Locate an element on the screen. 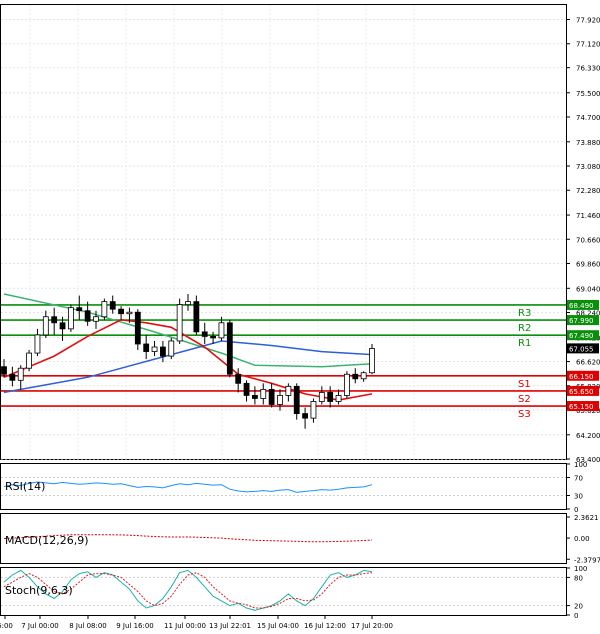  level-price-label-s3: 65.150 is located at coordinates (581, 407).